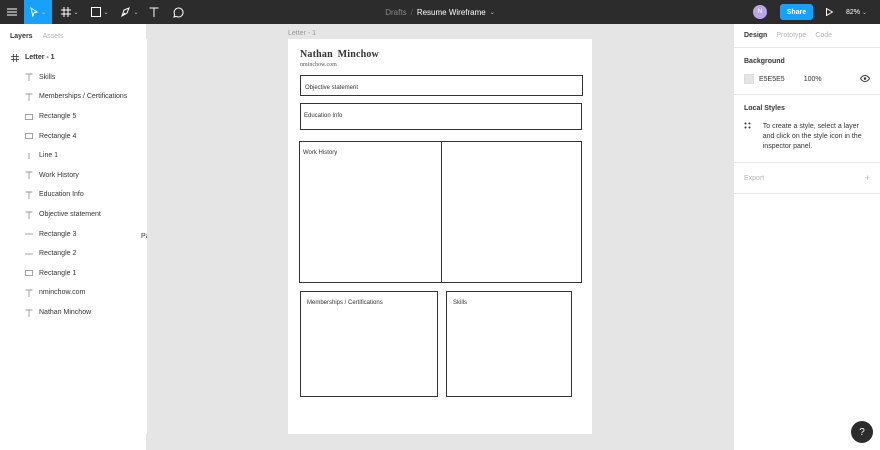  What do you see at coordinates (395, 12) in the screenshot?
I see `breadcrumb-team: Drafts` at bounding box center [395, 12].